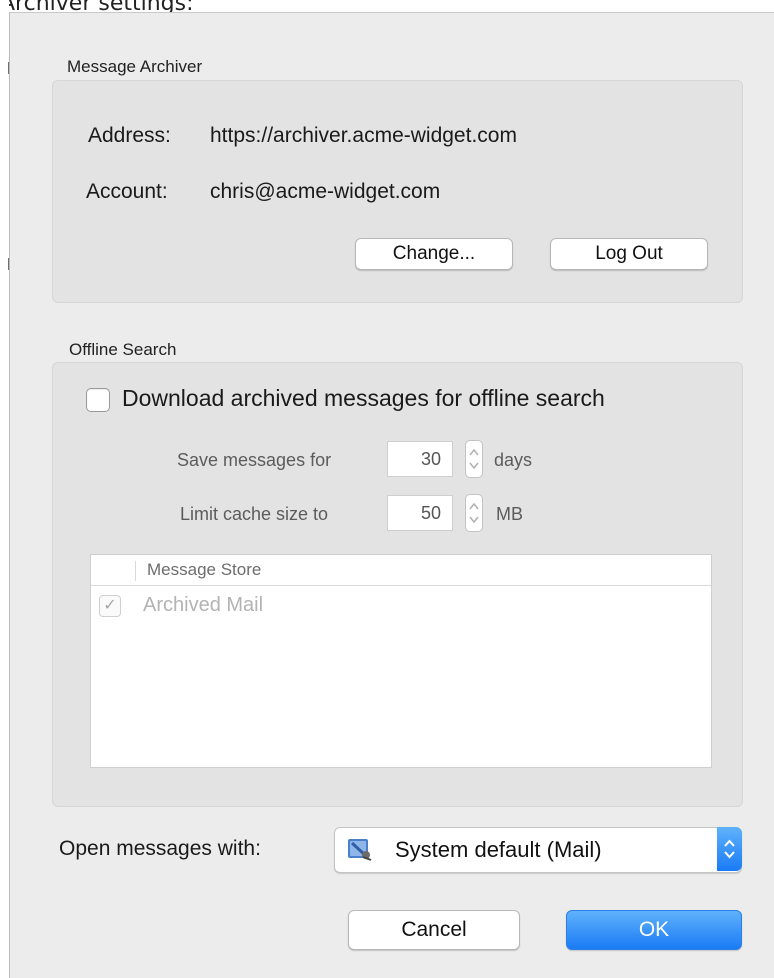  I want to click on account-label: Account:, so click(127, 191).